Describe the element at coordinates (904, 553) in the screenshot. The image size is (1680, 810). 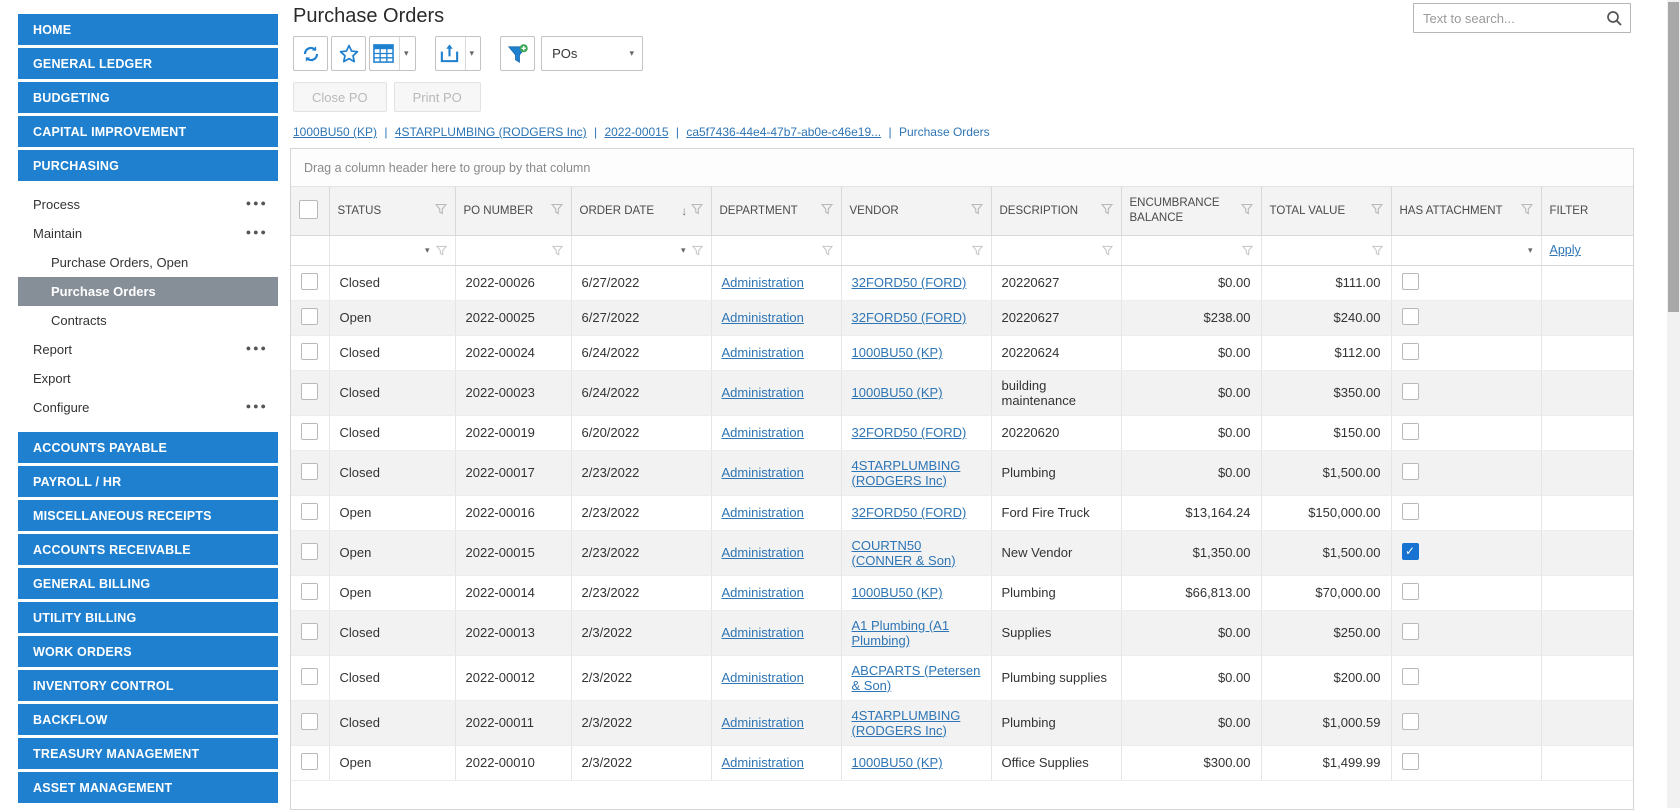
I see `vendor-link: COURTN50 (CONNER & Son)` at that location.